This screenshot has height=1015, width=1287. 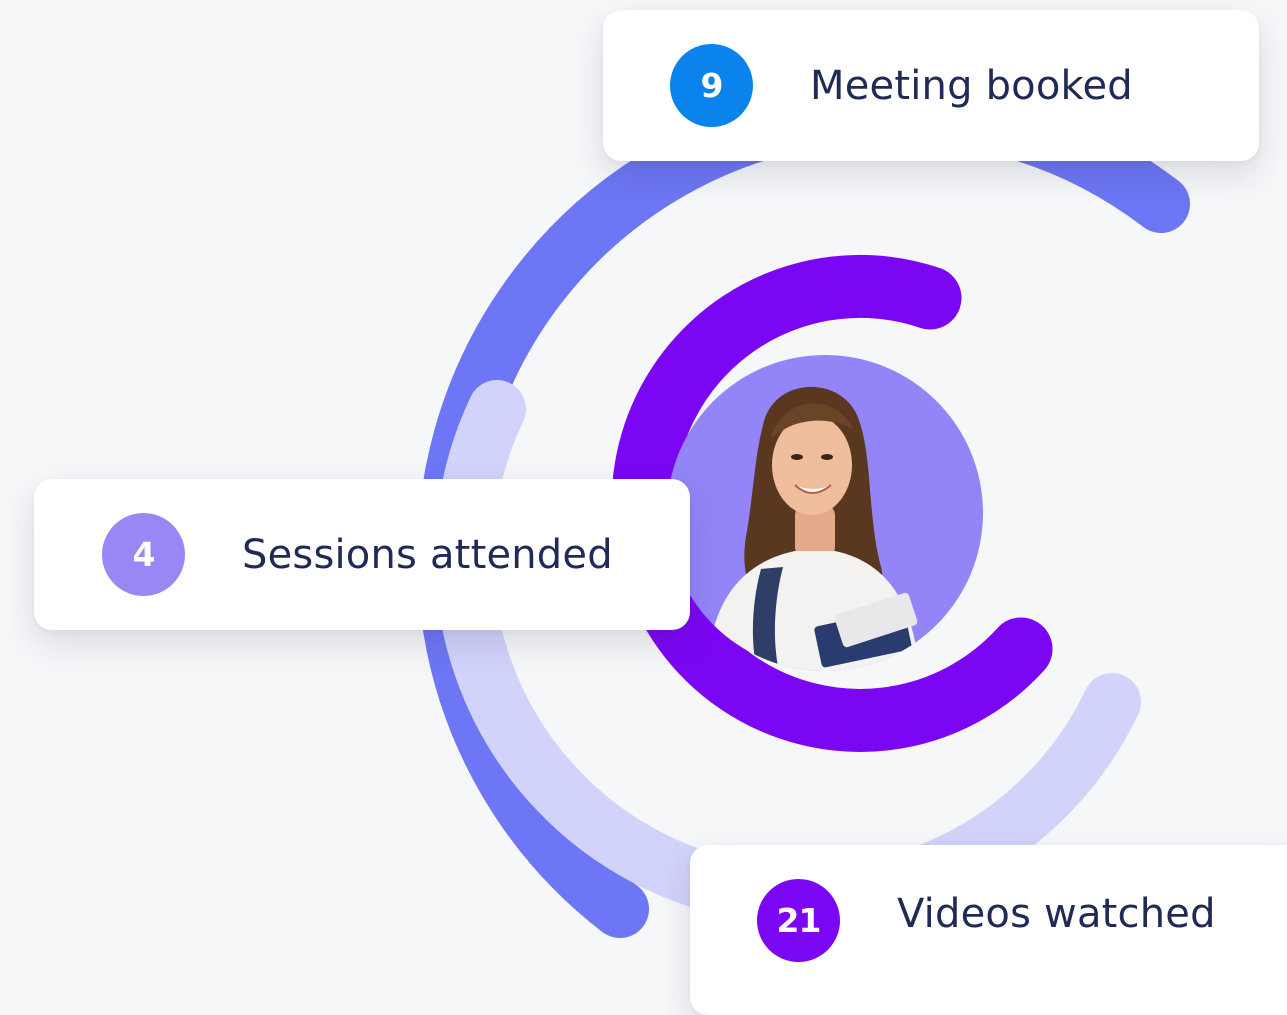 I want to click on avatar, so click(x=825, y=513).